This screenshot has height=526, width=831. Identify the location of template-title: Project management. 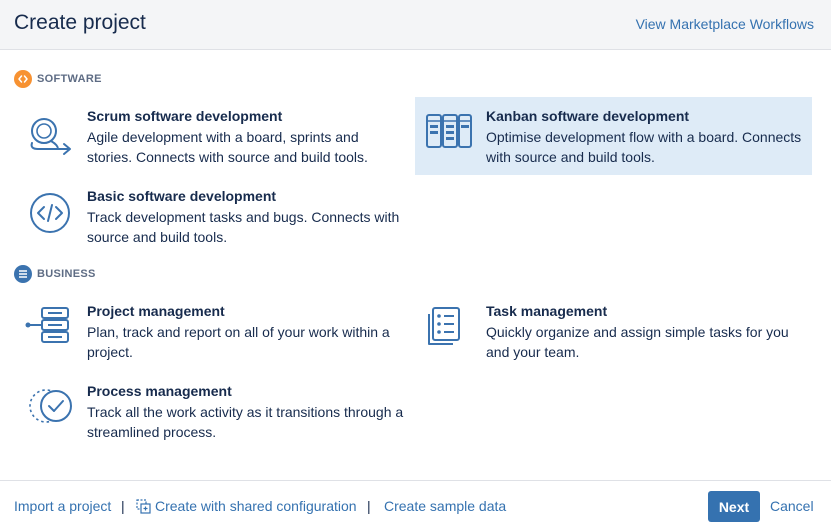
(156, 311).